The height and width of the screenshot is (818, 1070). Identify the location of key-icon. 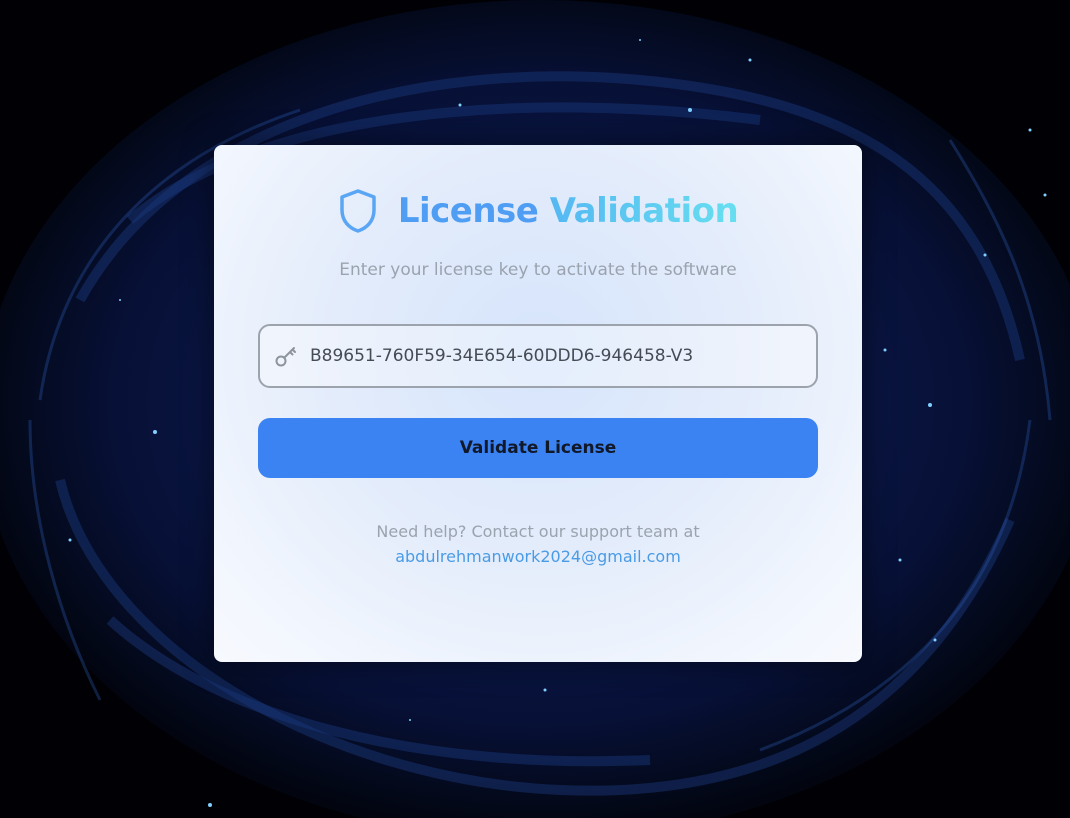
(285, 357).